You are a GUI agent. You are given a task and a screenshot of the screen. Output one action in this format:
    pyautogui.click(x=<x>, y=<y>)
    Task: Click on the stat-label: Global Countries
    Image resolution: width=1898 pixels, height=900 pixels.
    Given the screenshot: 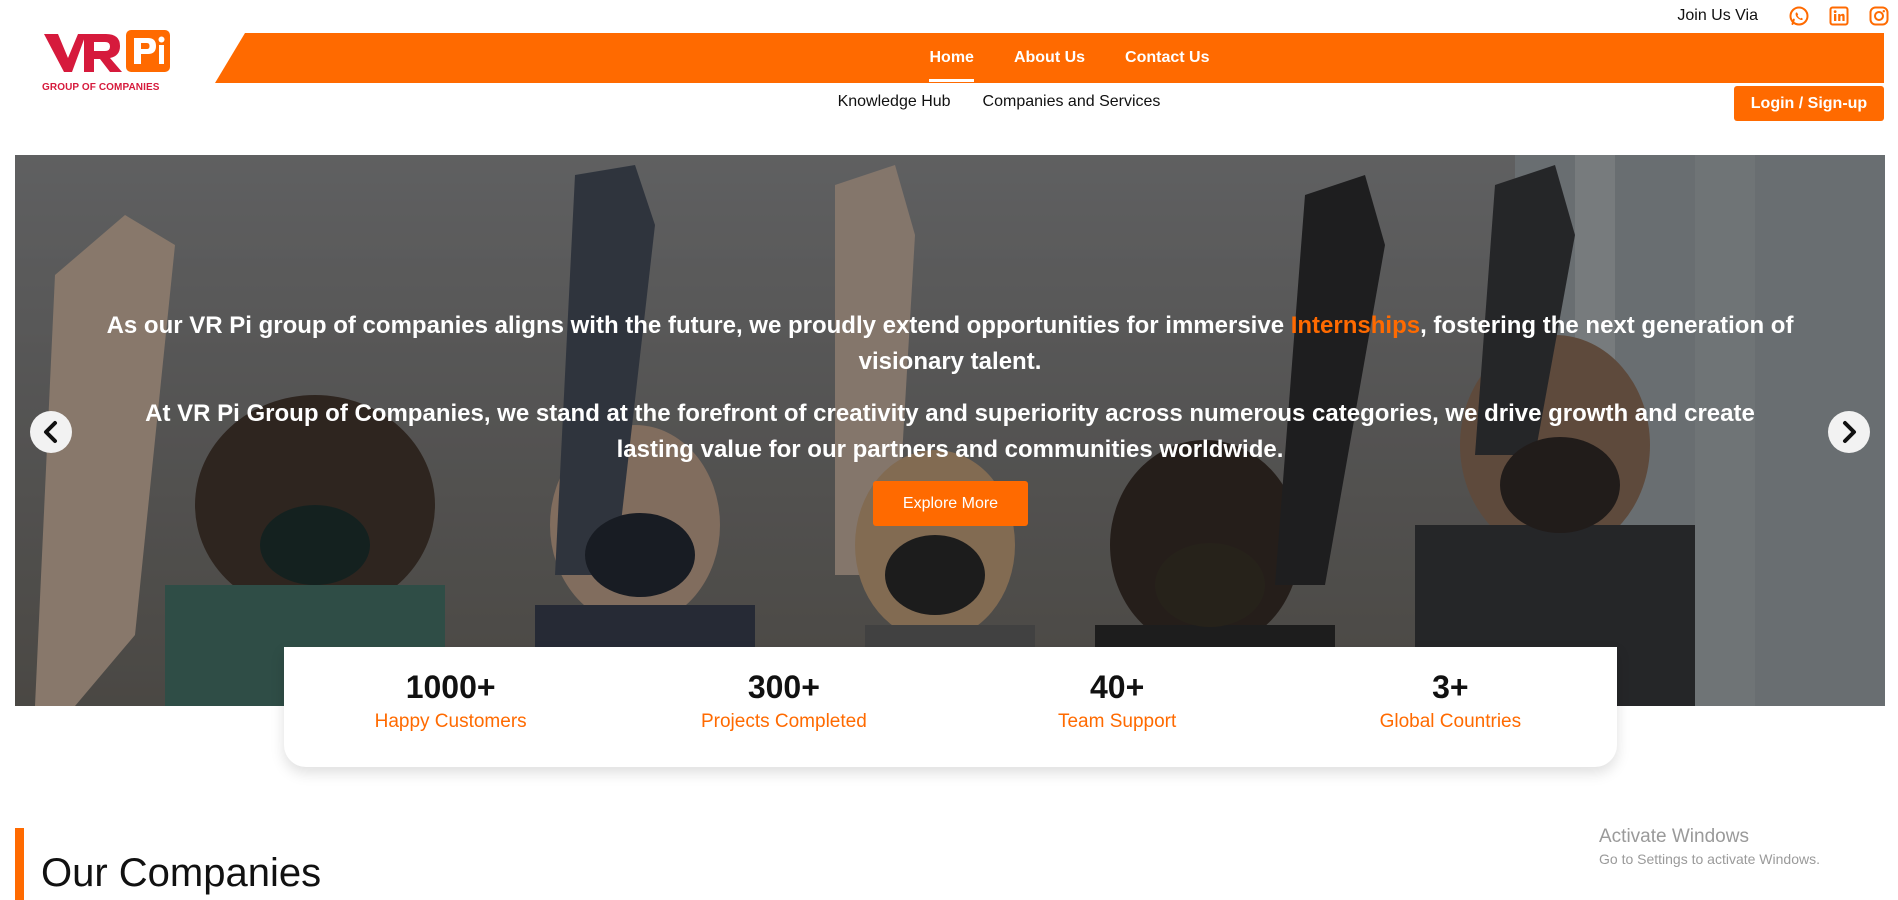 What is the action you would take?
    pyautogui.click(x=1450, y=721)
    